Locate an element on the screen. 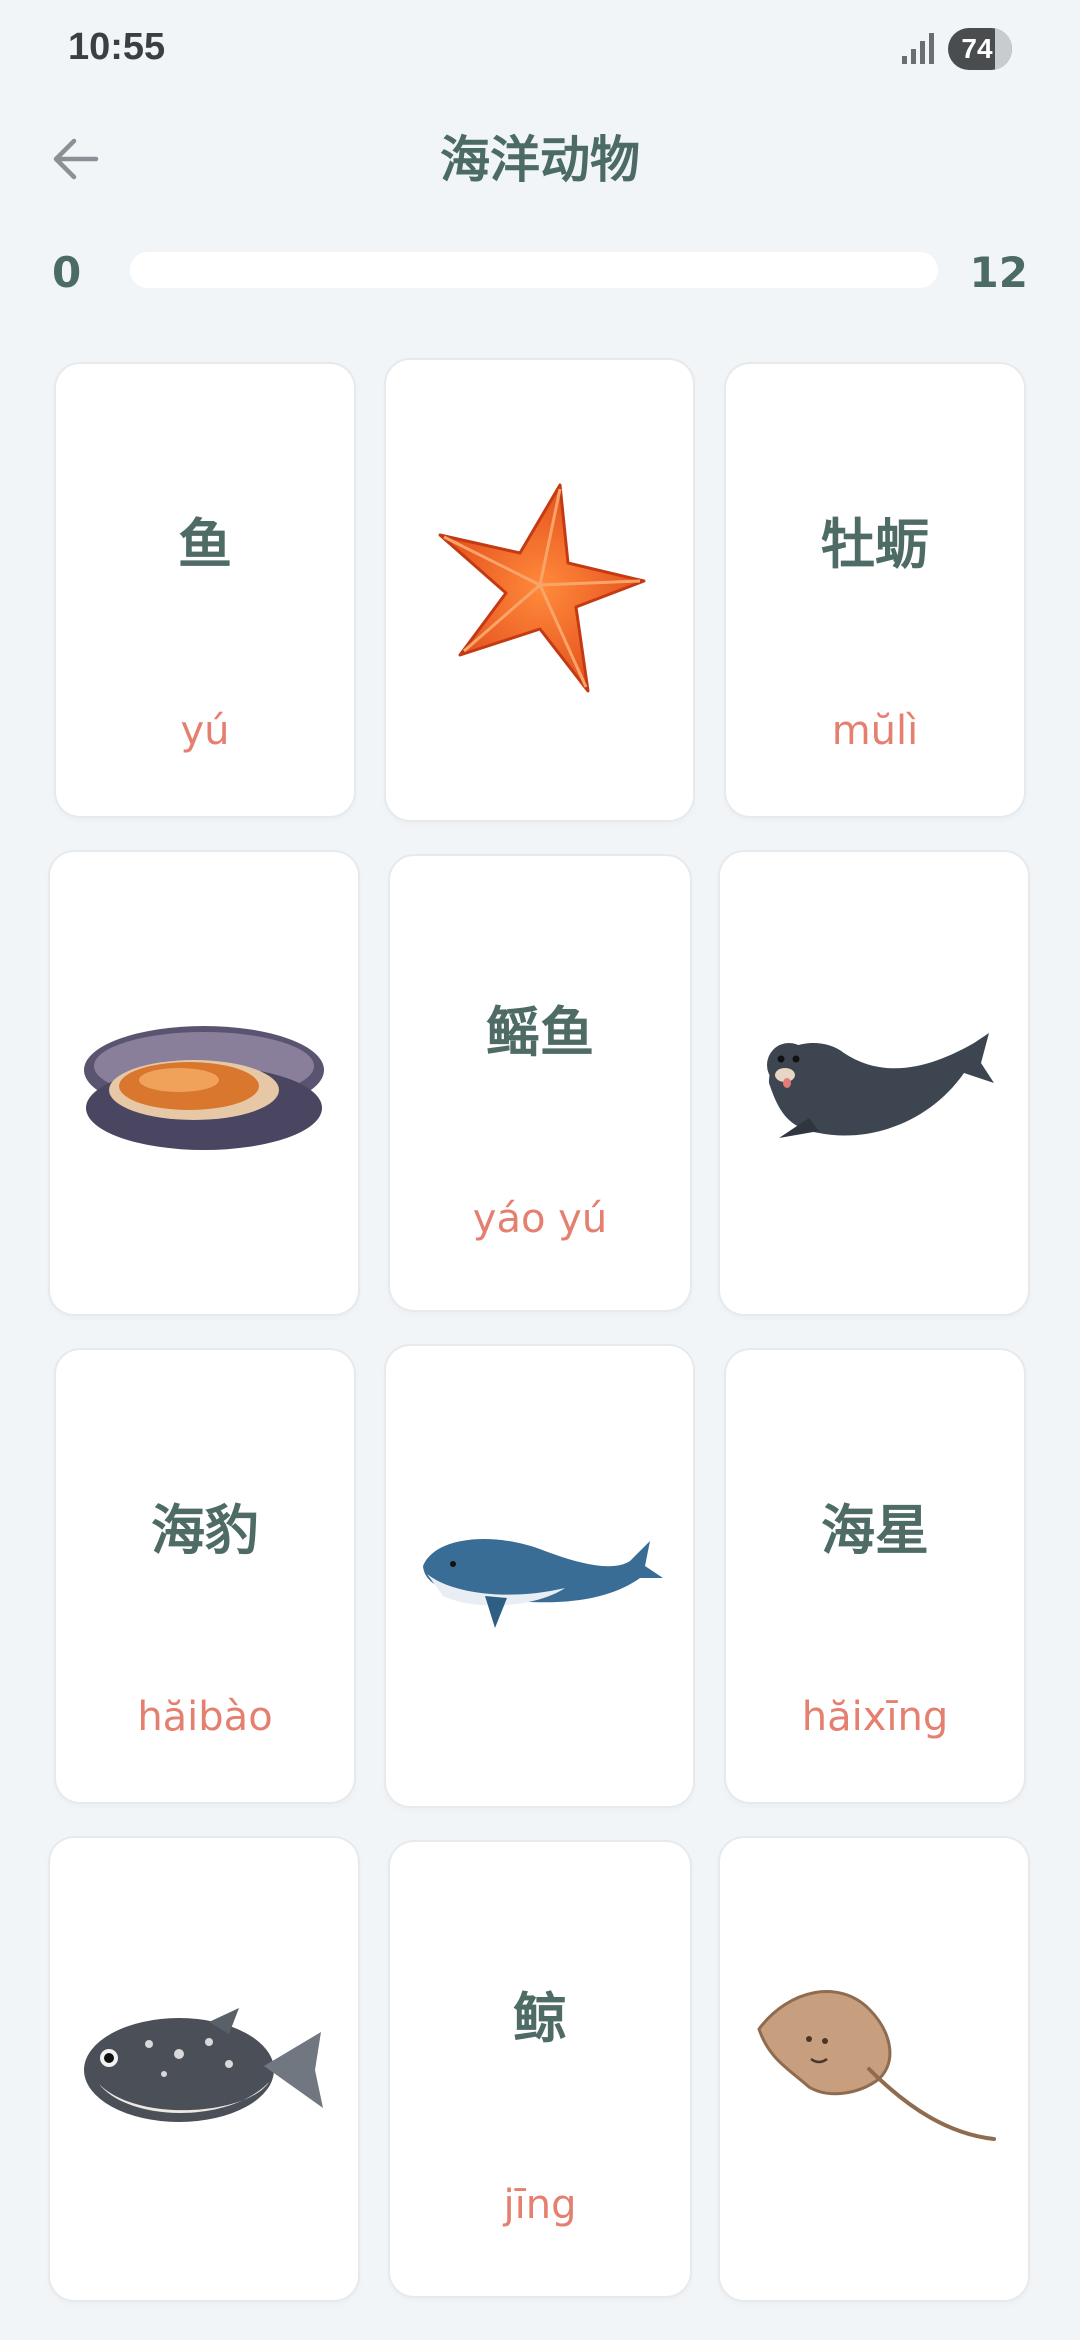  card-word: 牡蛎 mŭlì is located at coordinates (875, 590).